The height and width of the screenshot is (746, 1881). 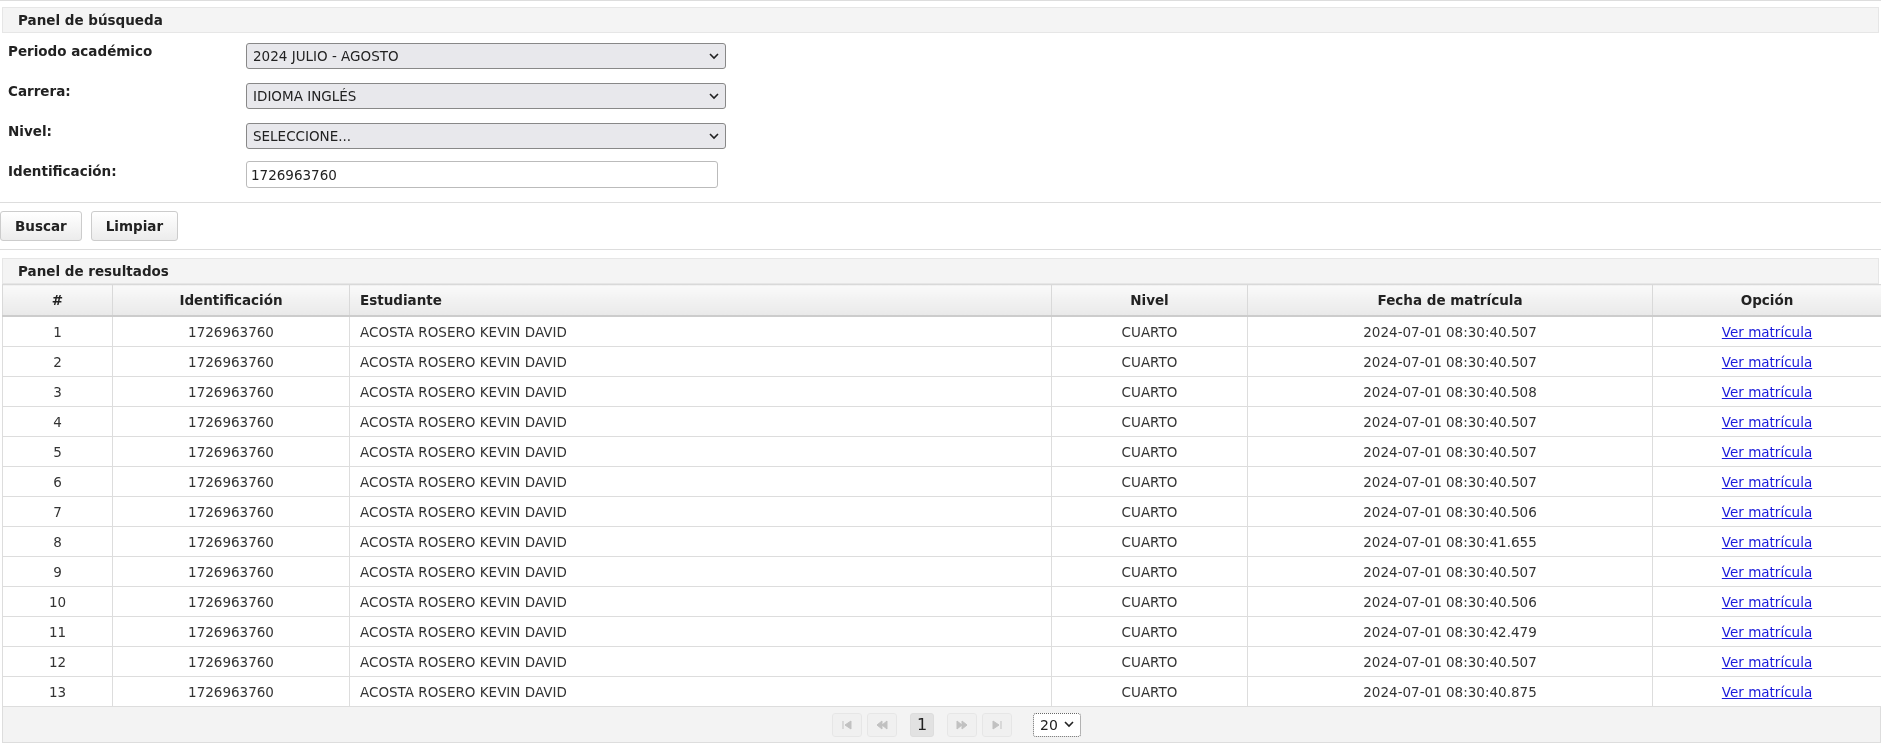 What do you see at coordinates (700, 300) in the screenshot?
I see `column-header: Estudiante` at bounding box center [700, 300].